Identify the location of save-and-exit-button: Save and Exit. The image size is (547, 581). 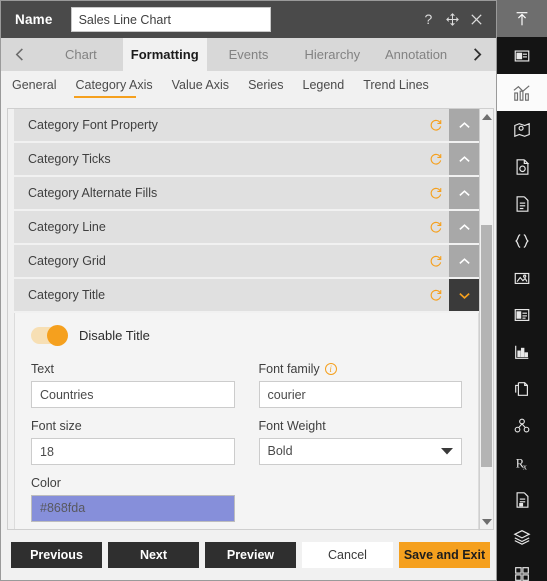
(444, 555).